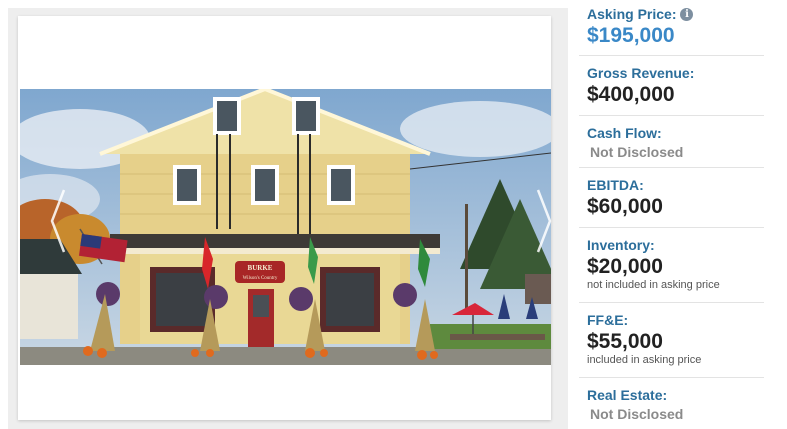 The height and width of the screenshot is (429, 787). What do you see at coordinates (260, 278) in the screenshot?
I see `store-sign-line2: Wilson's Country` at bounding box center [260, 278].